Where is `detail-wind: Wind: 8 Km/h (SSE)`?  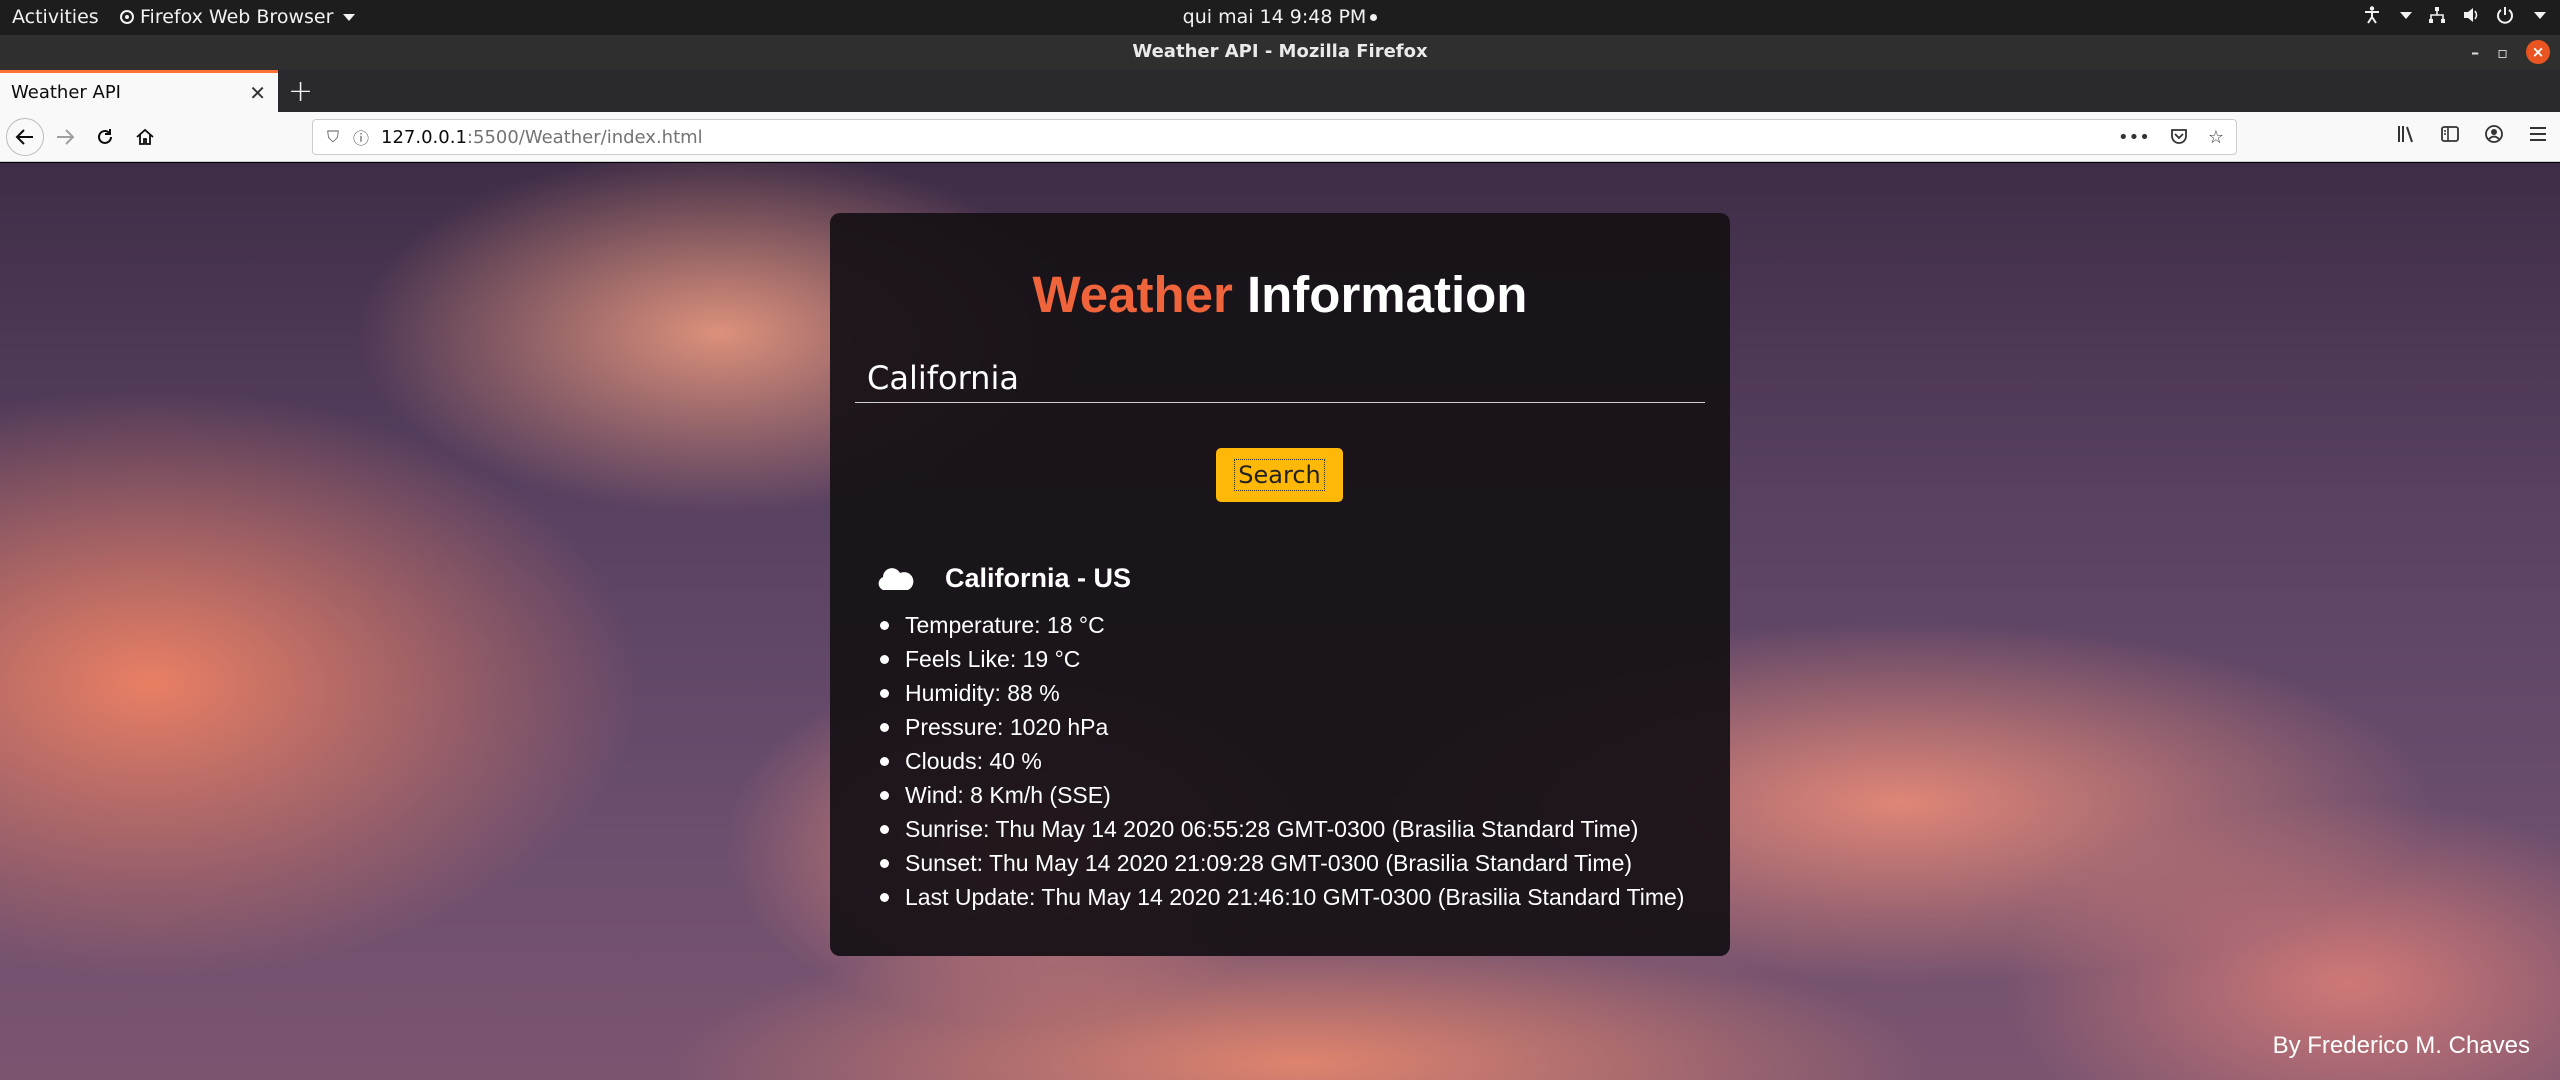
detail-wind: Wind: 8 Km/h (SSE) is located at coordinates (1285, 795).